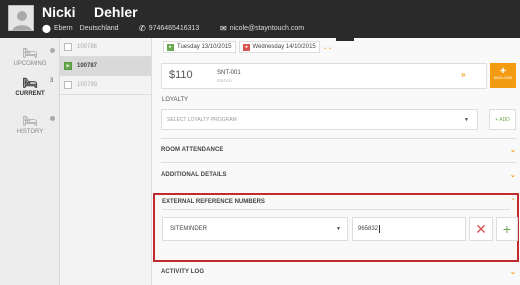 The width and height of the screenshot is (520, 285). Describe the element at coordinates (463, 74) in the screenshot. I see `chevron-right-icon: »` at that location.